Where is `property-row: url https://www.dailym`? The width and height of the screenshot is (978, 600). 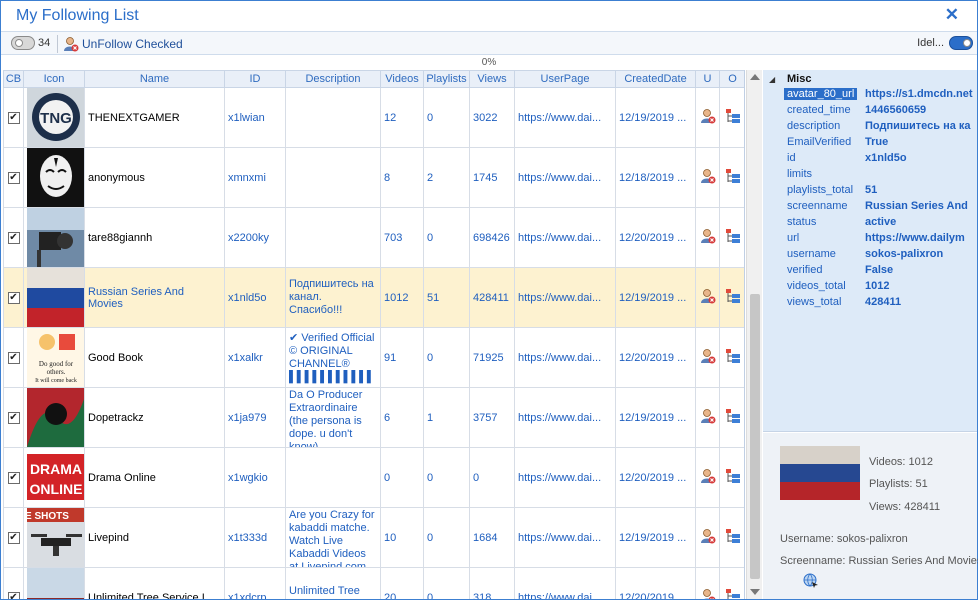 property-row: url https://www.dailym is located at coordinates (880, 240).